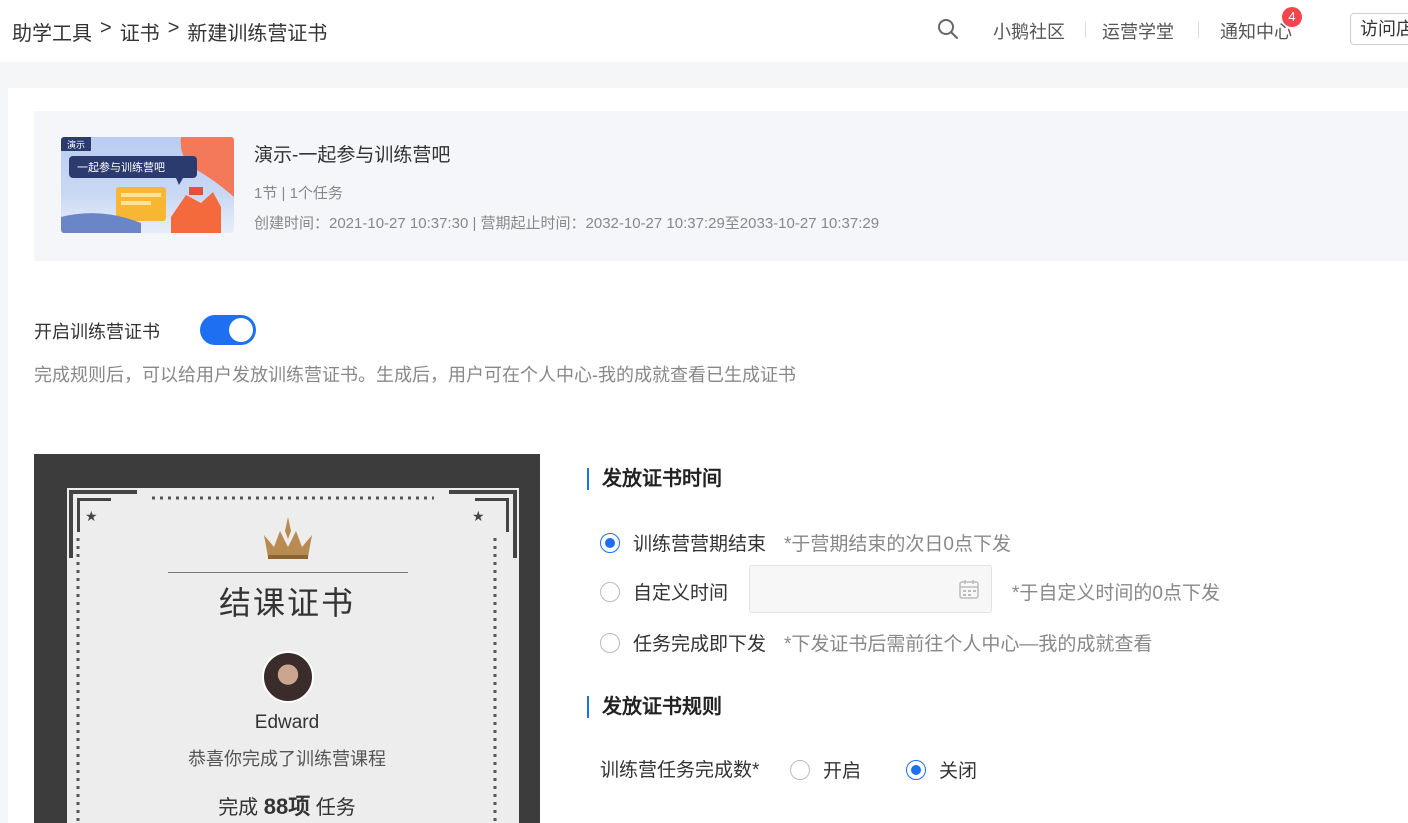 This screenshot has height=823, width=1408. I want to click on calendar-icon, so click(969, 589).